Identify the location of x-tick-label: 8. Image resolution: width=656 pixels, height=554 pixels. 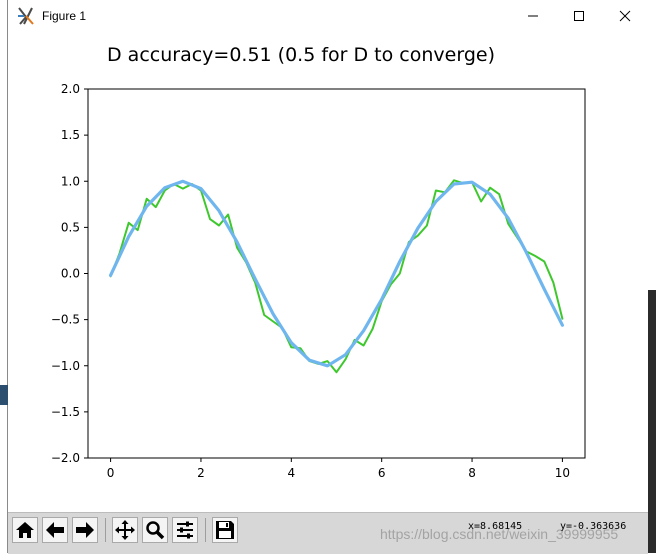
(472, 473).